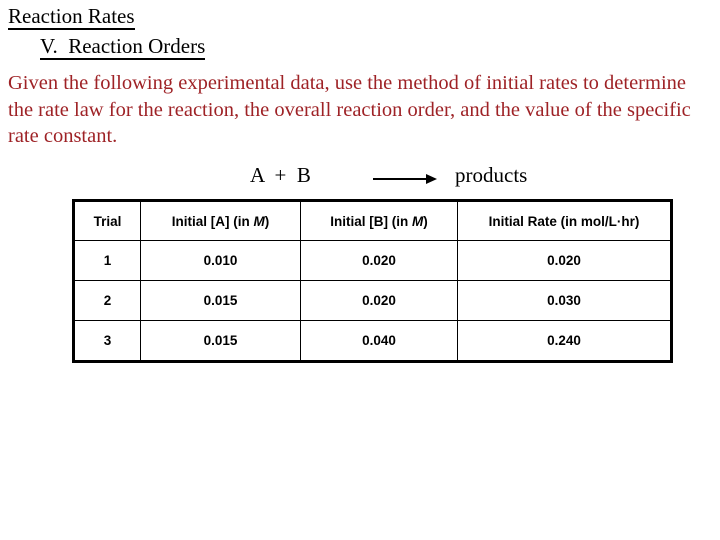  I want to click on column-header-initial-a-suffix: ), so click(267, 221).